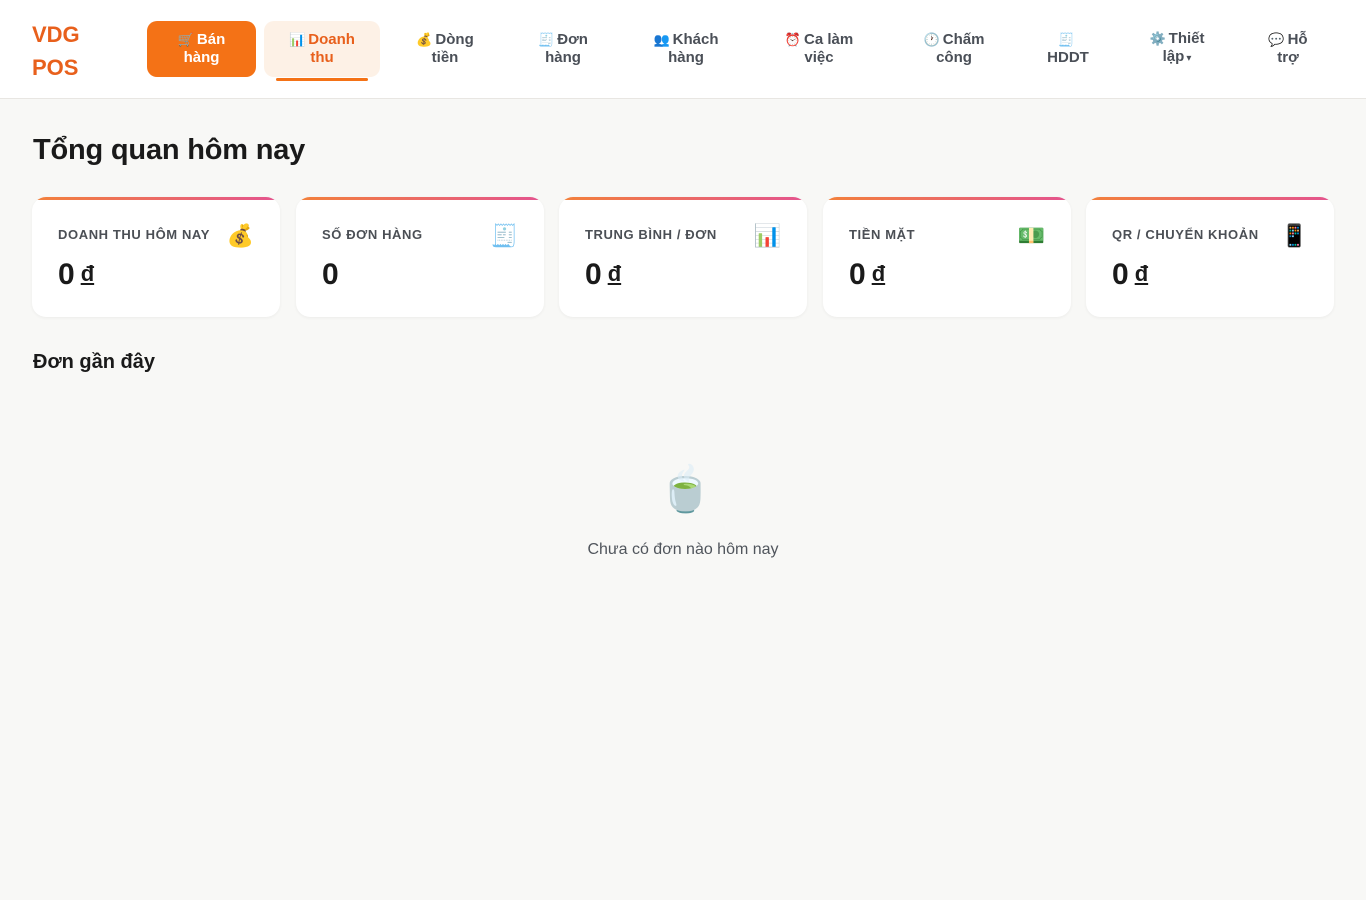 This screenshot has width=1366, height=900. What do you see at coordinates (322, 79) in the screenshot?
I see `active-tab-indicator` at bounding box center [322, 79].